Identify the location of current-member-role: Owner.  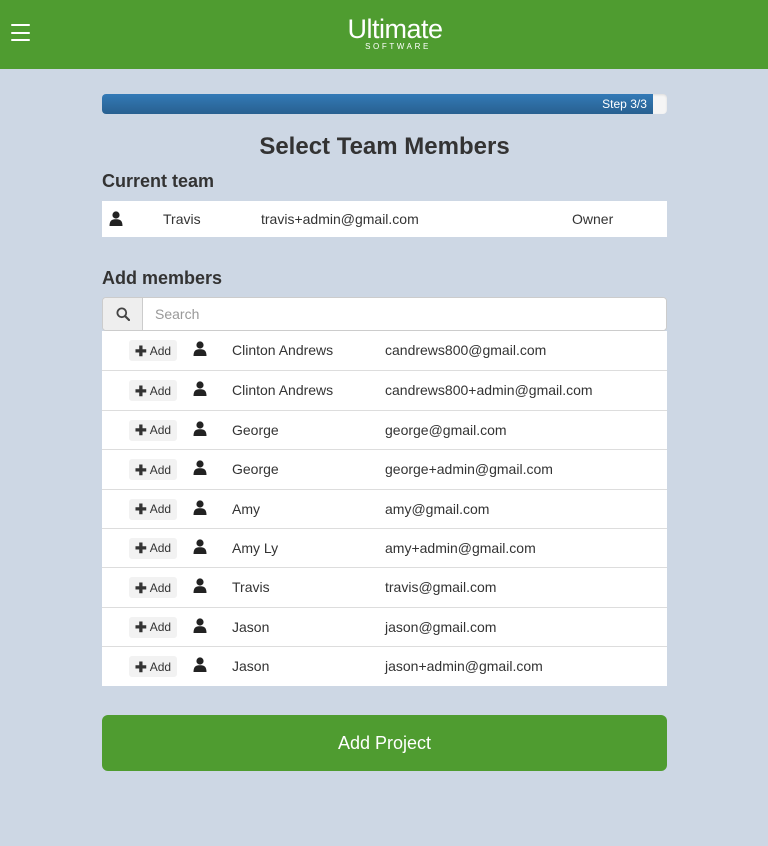
(593, 219).